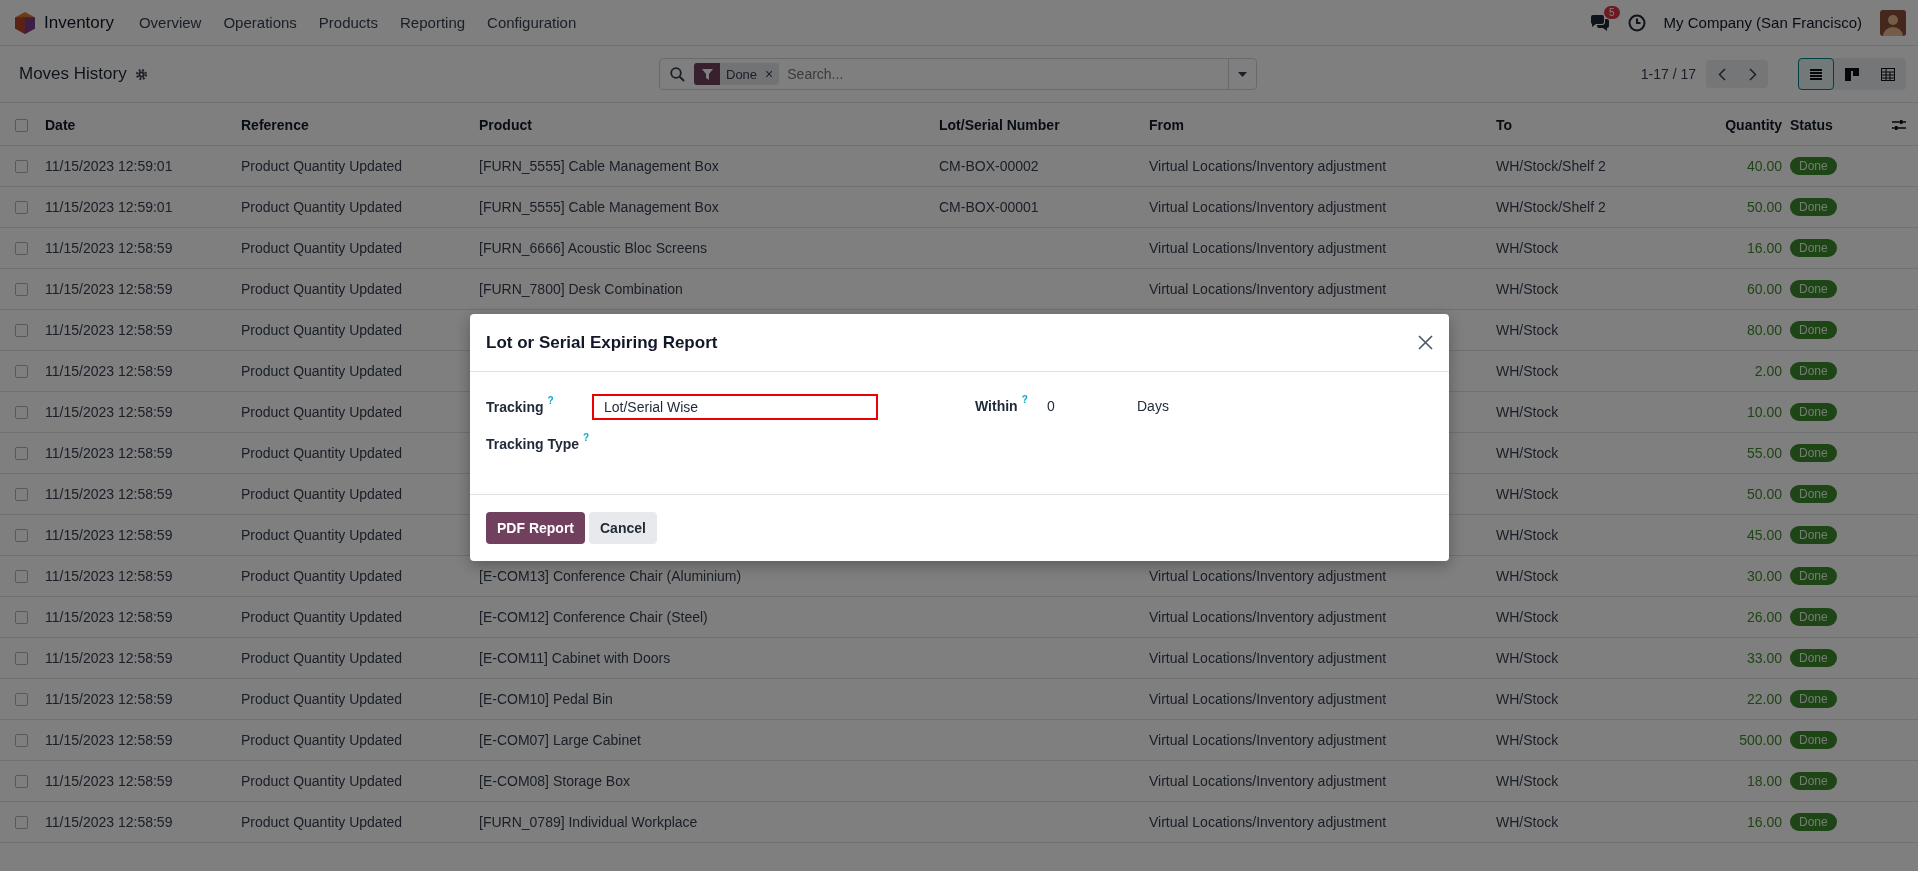 This screenshot has height=871, width=1918. Describe the element at coordinates (143, 125) in the screenshot. I see `column-header: Date` at that location.